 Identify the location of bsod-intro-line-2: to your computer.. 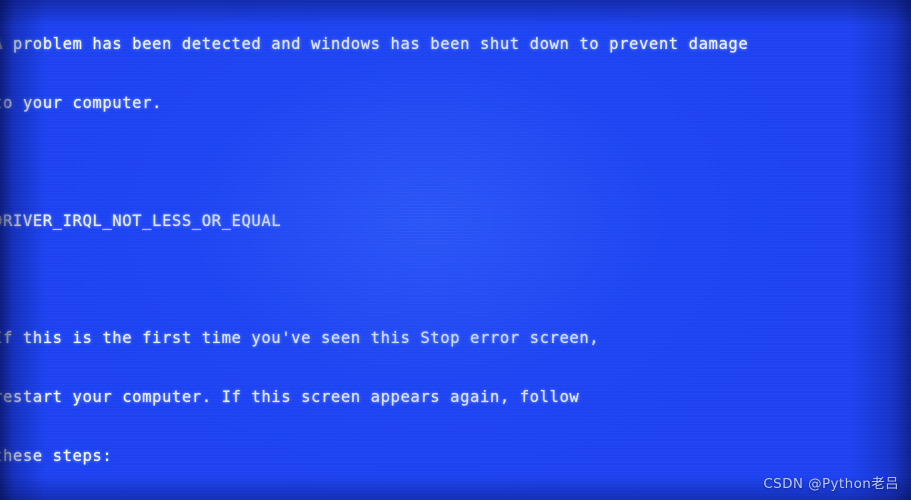
(81, 102).